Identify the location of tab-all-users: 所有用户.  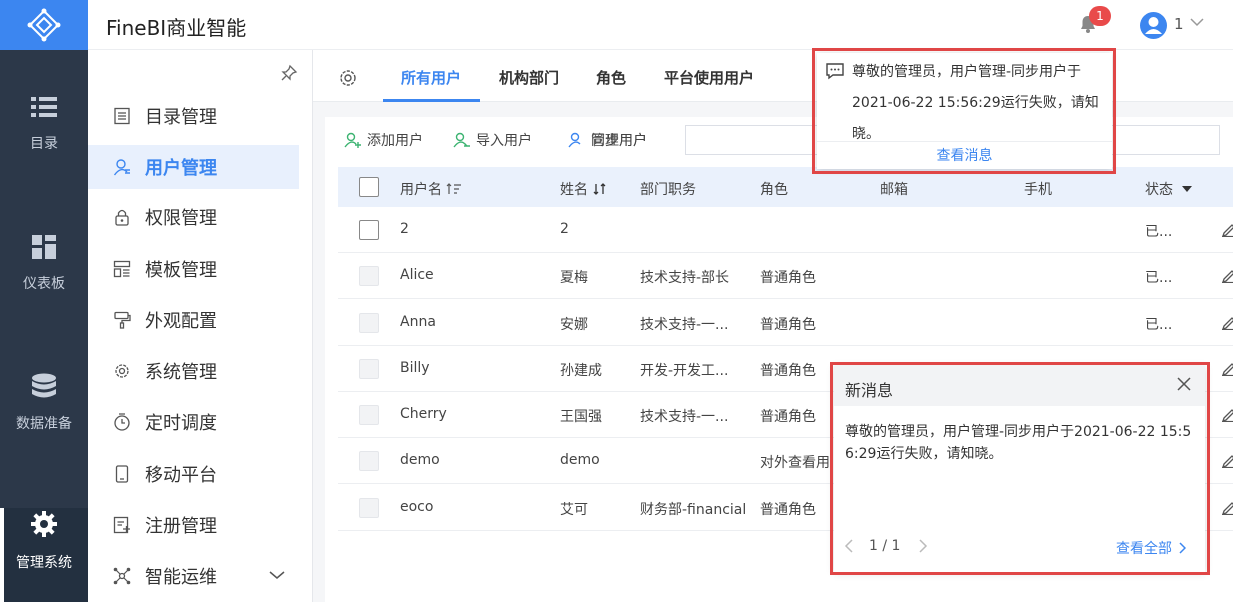
(431, 77).